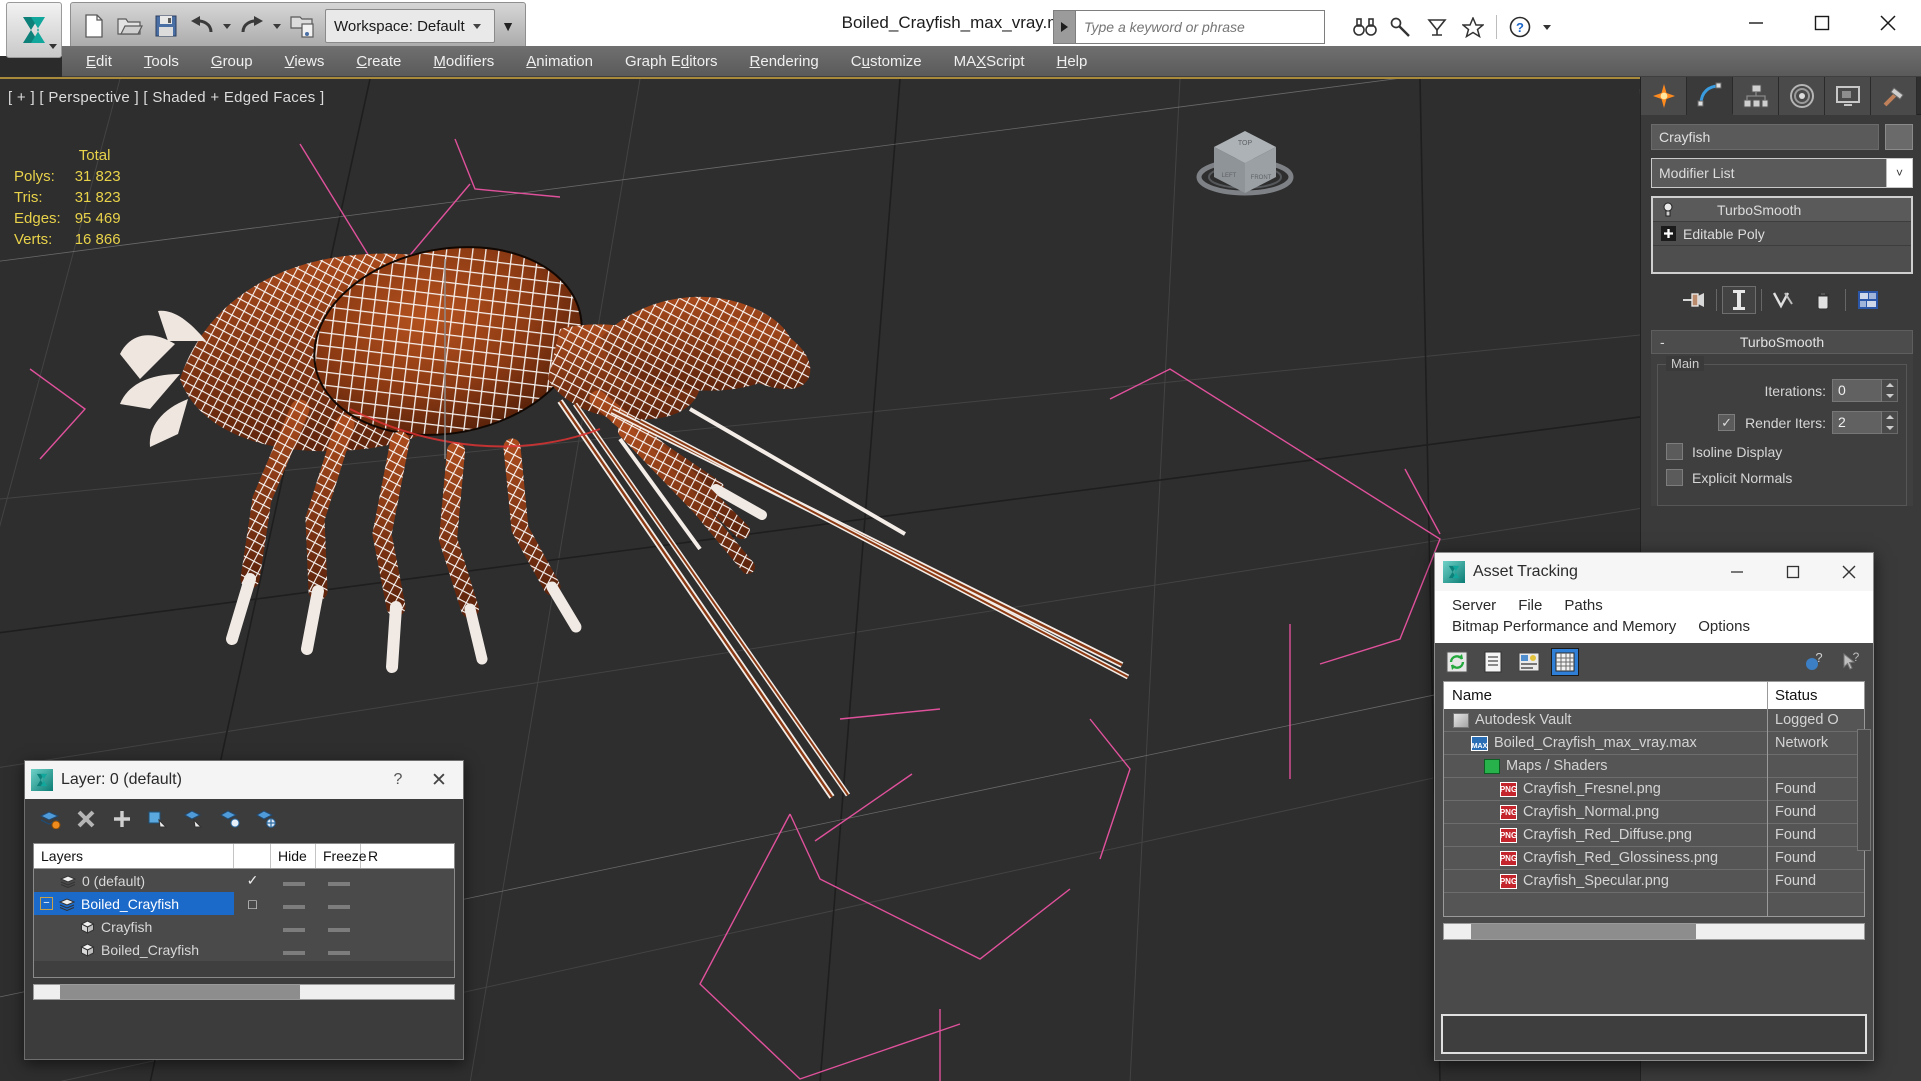 The width and height of the screenshot is (1921, 1081). Describe the element at coordinates (671, 61) in the screenshot. I see `menu-graph-editors: Graph Editors` at that location.